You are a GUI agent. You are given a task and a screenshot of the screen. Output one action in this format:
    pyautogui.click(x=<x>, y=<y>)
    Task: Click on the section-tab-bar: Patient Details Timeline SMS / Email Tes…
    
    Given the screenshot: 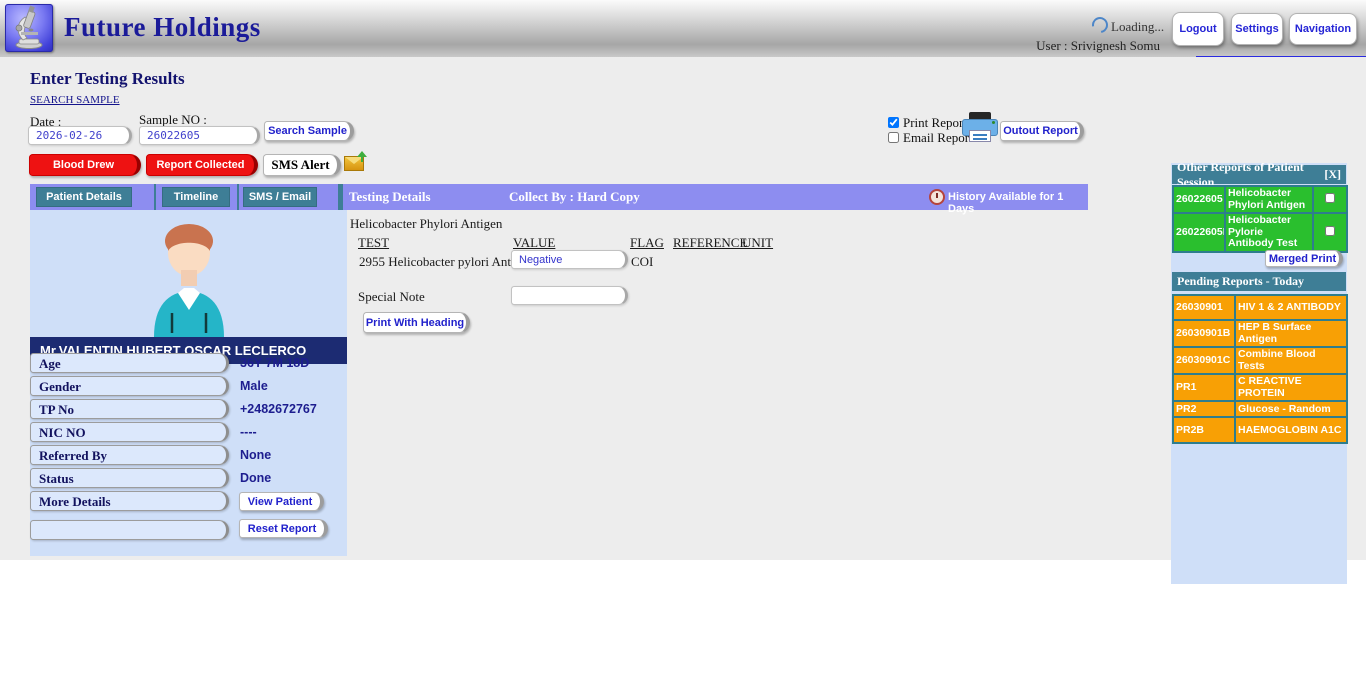 What is the action you would take?
    pyautogui.click(x=559, y=199)
    